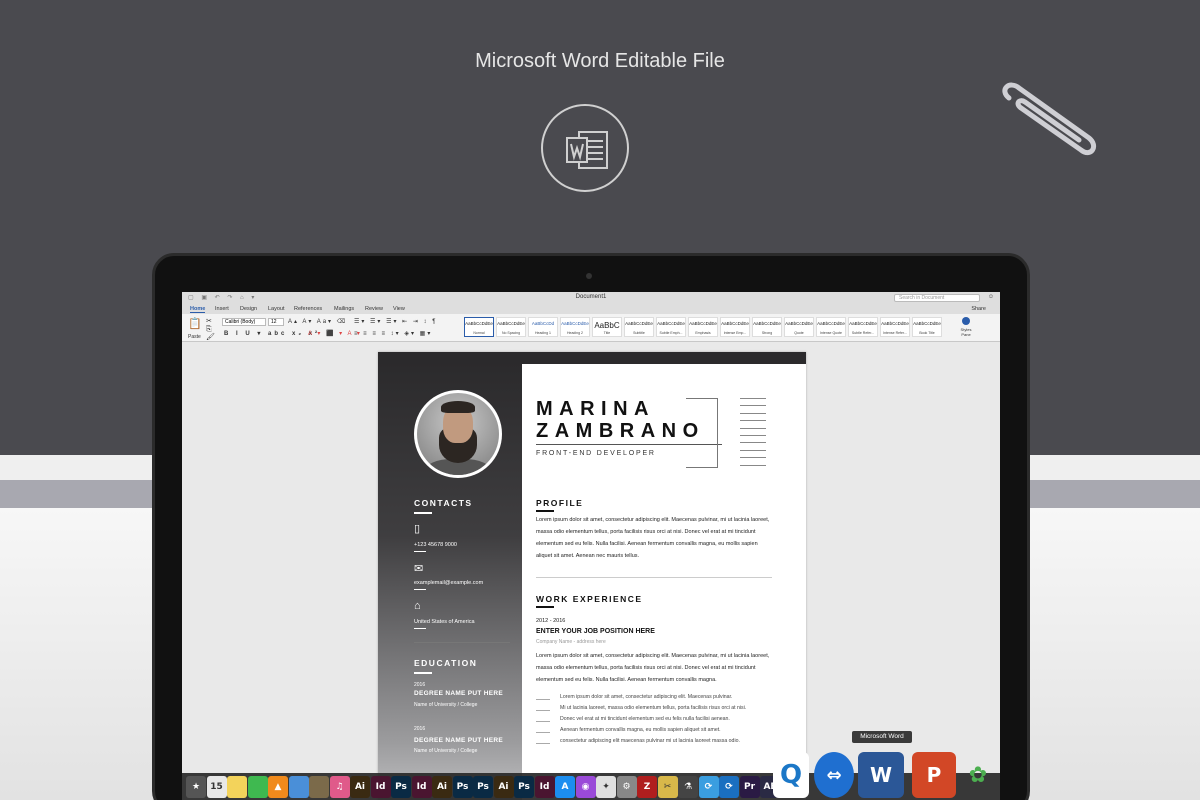  I want to click on share-button: Share, so click(978, 309).